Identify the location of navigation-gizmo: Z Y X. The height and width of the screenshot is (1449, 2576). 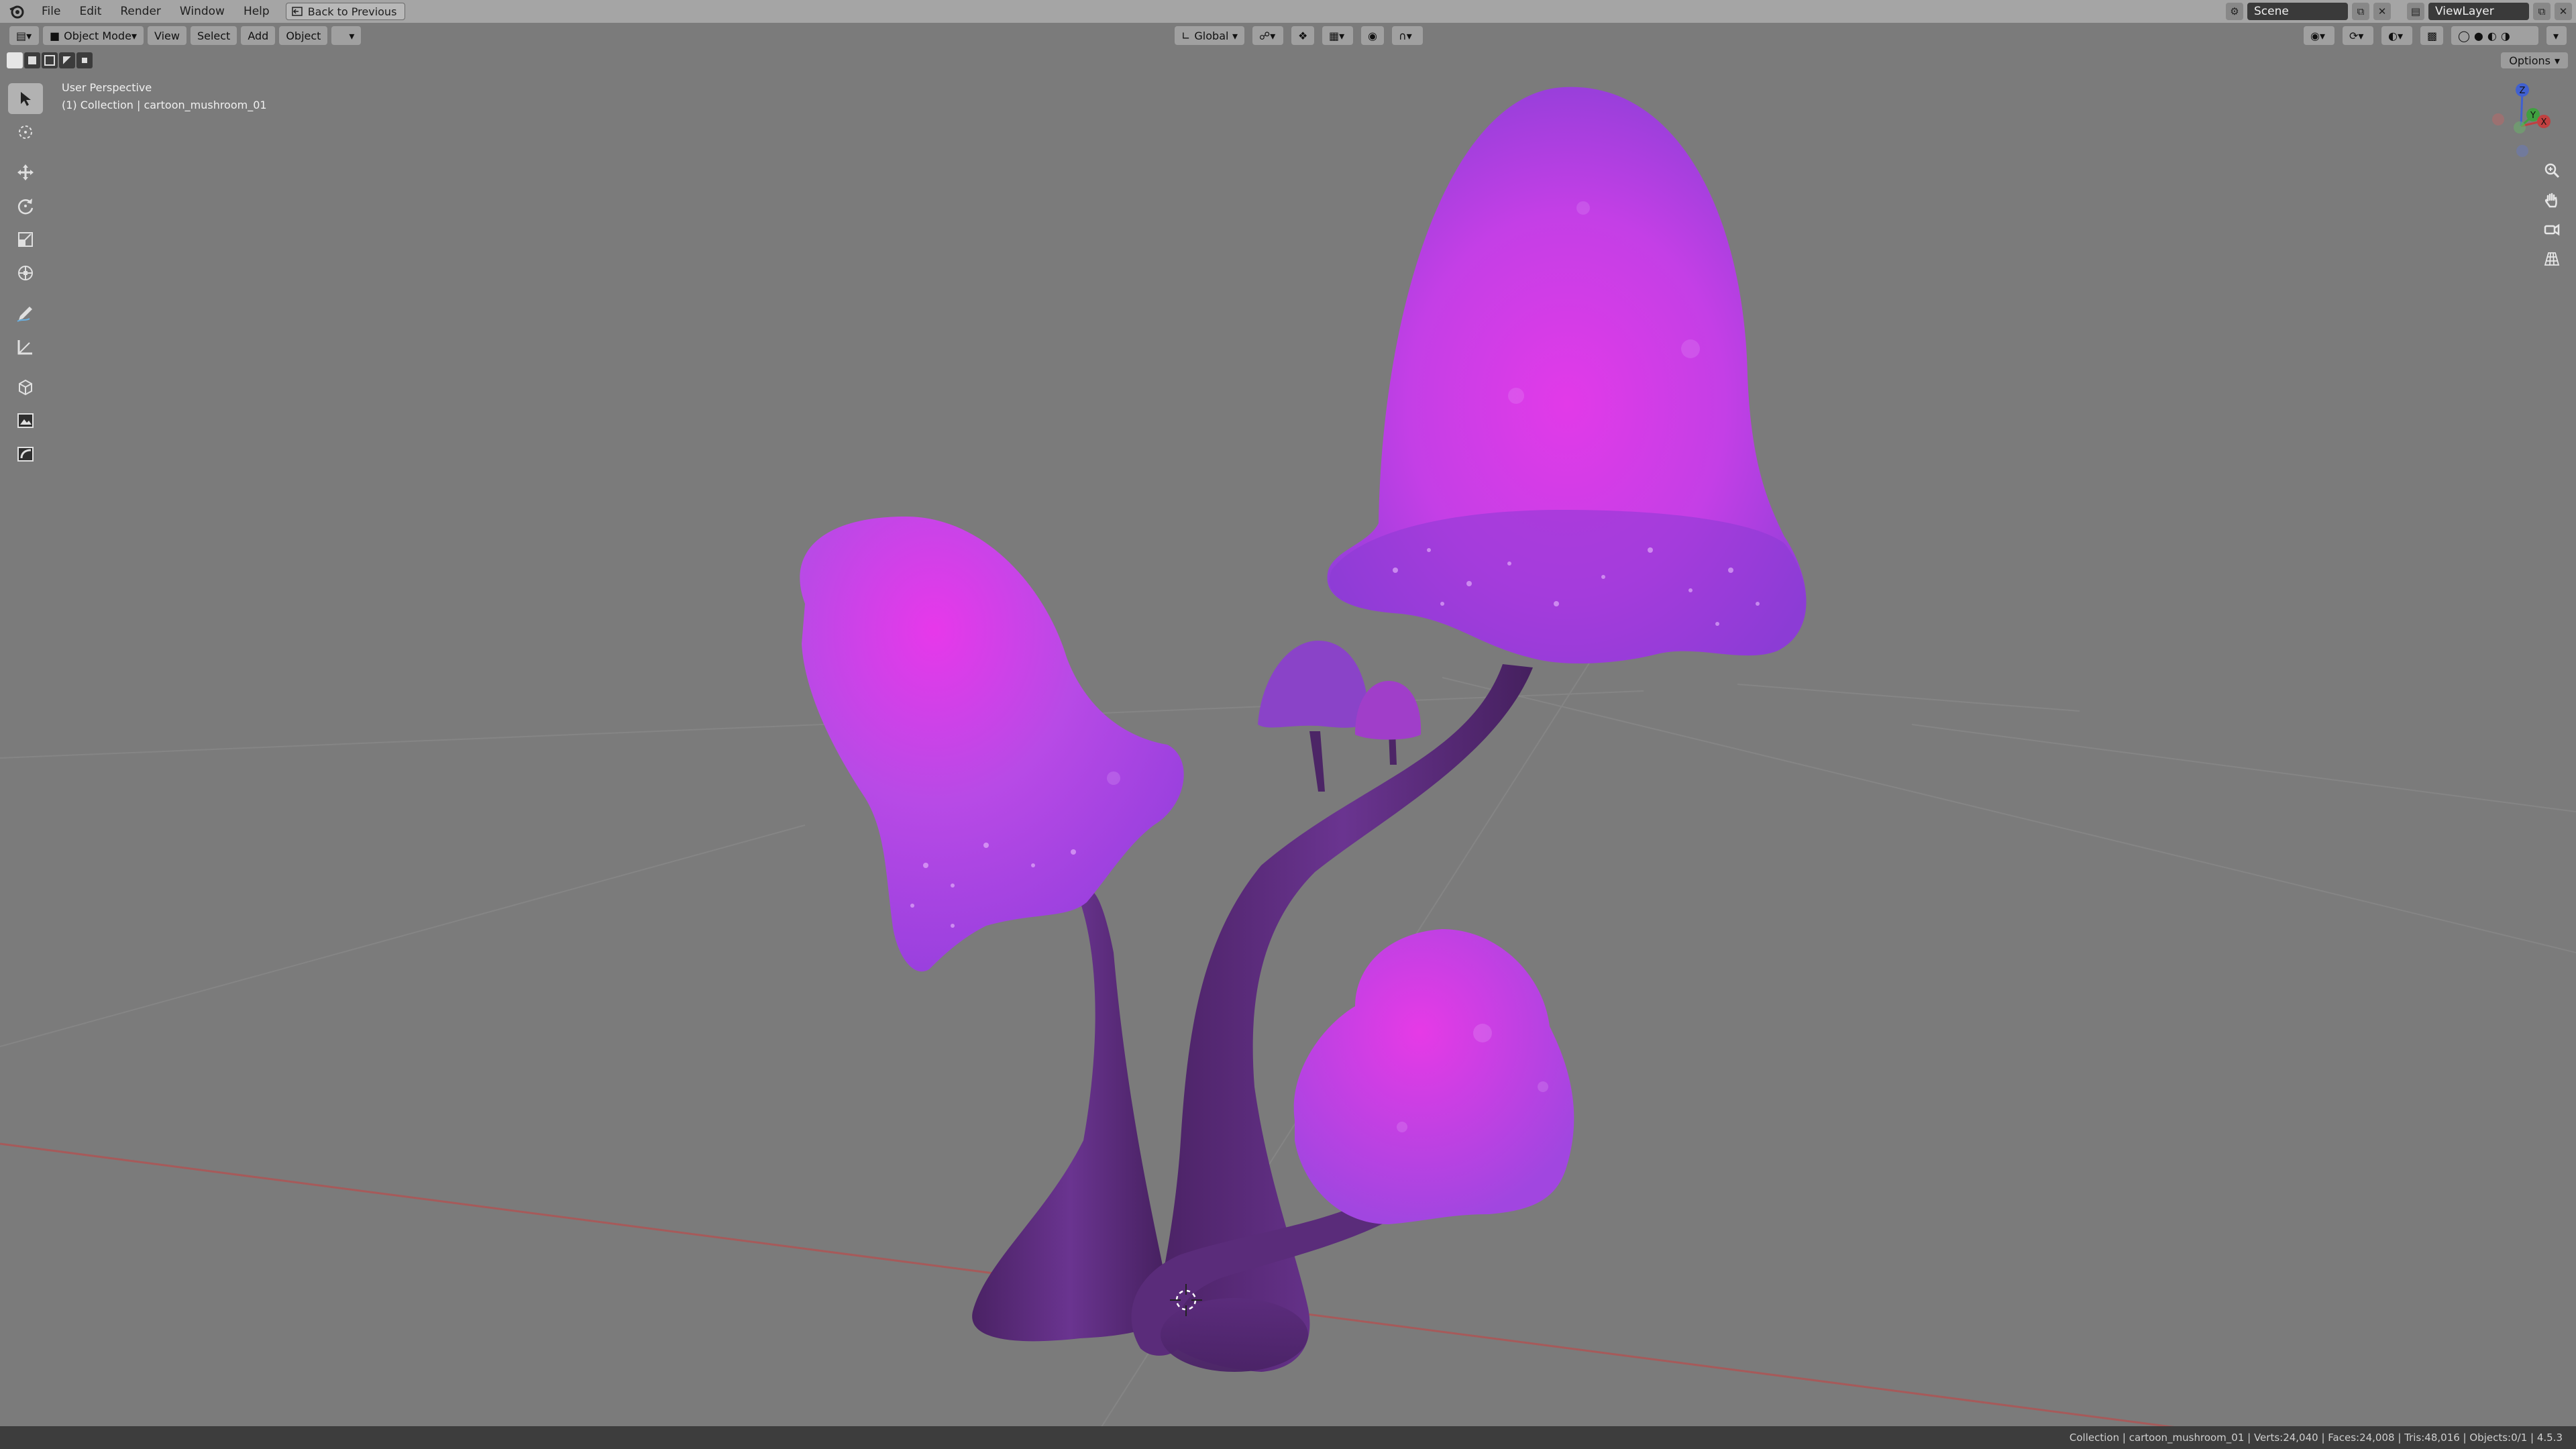
(2522, 122).